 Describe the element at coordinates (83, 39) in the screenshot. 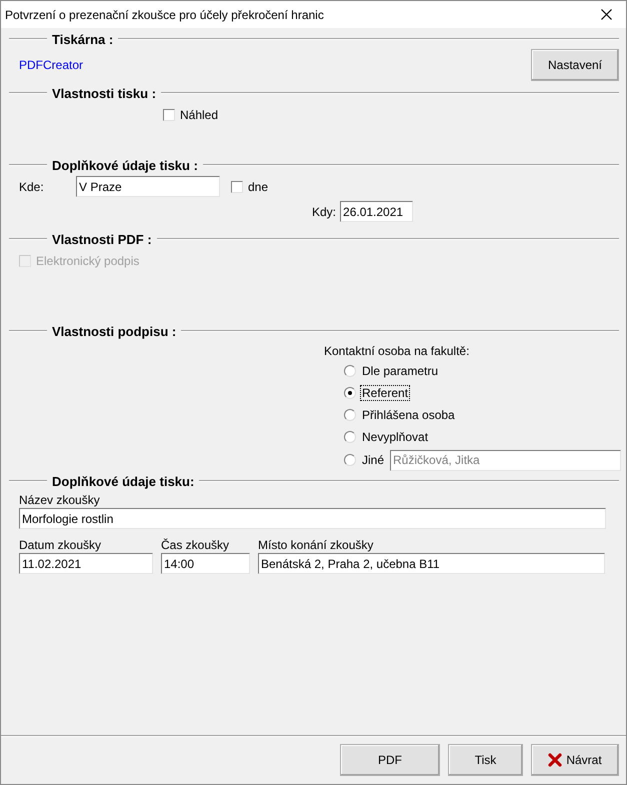

I see `section-heading: Tiskárna :` at that location.